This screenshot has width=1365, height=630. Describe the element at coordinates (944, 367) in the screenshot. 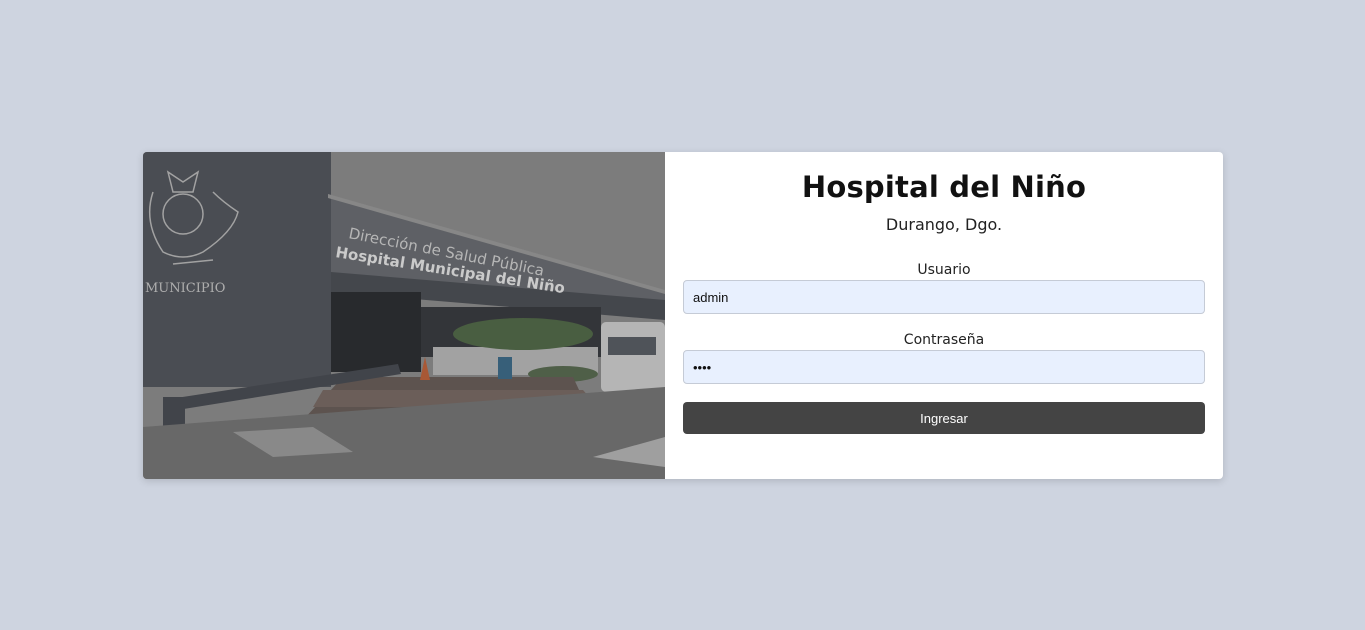

I see `password-input` at that location.